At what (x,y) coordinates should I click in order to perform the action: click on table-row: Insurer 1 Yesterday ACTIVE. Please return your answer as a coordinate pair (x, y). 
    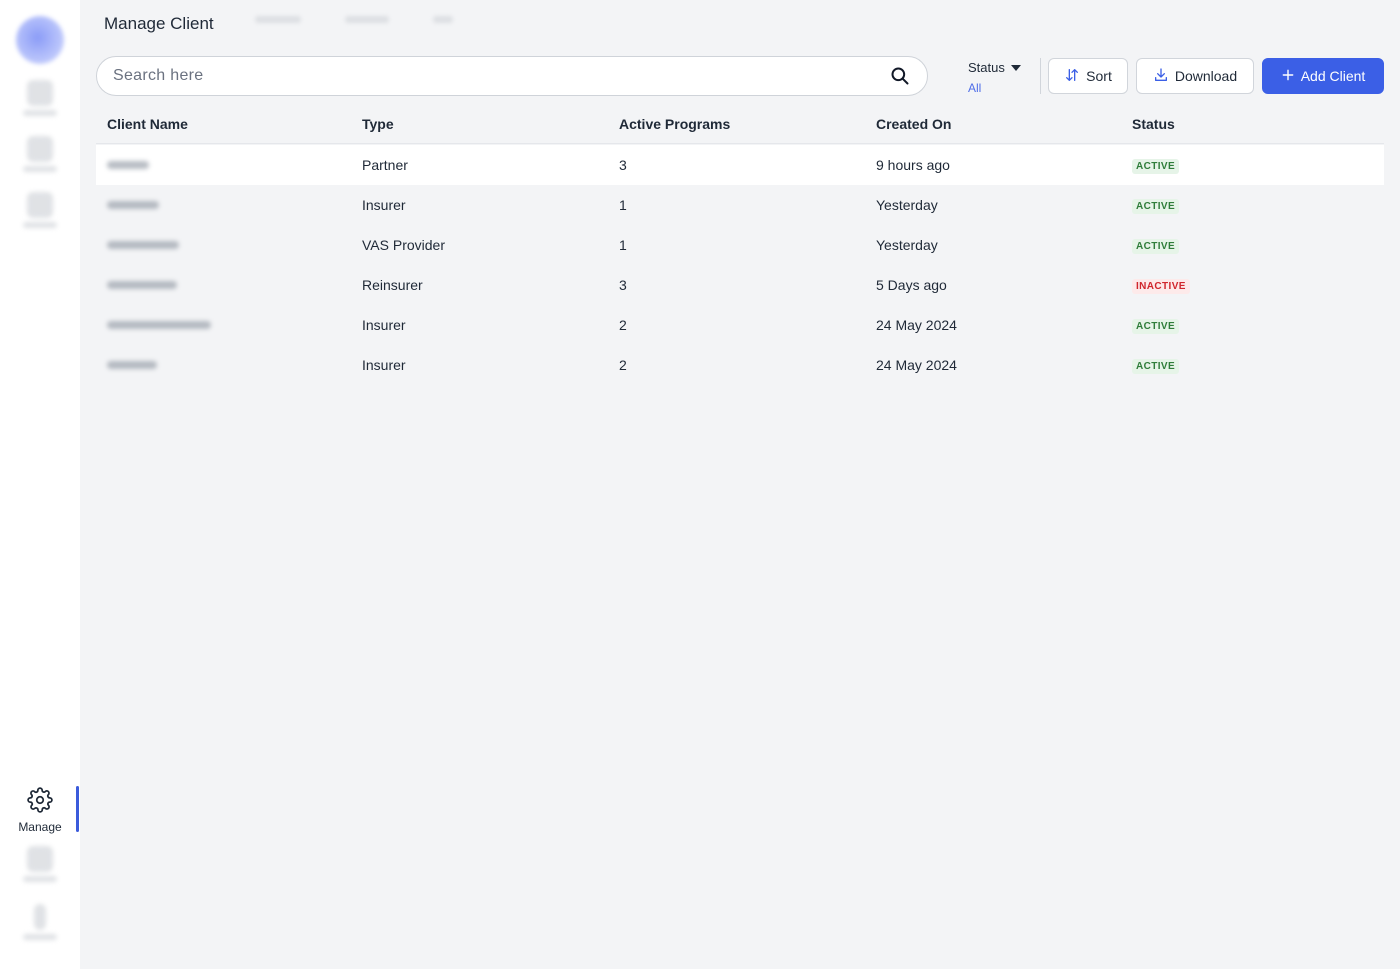
    Looking at the image, I should click on (740, 205).